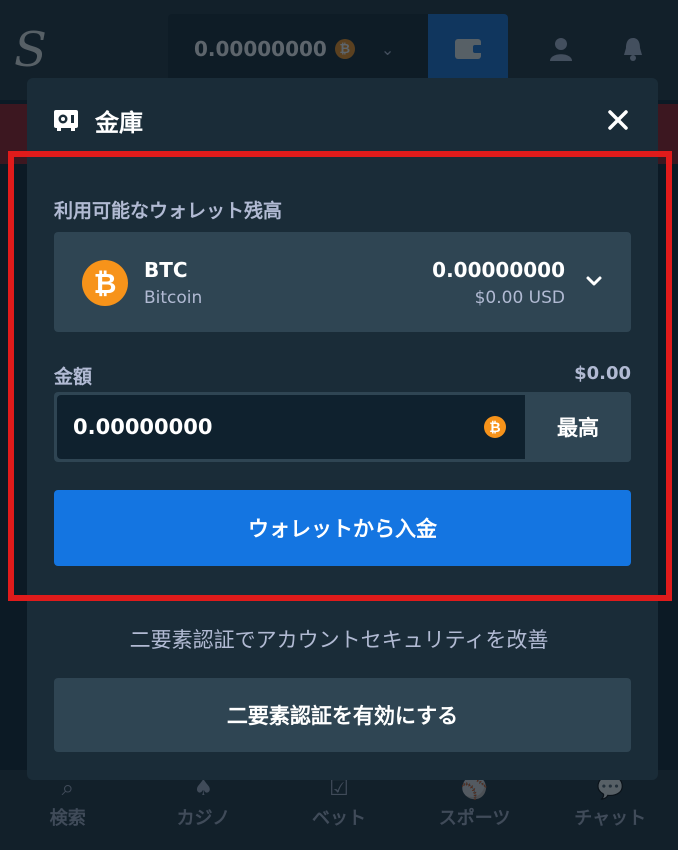 The image size is (678, 850). Describe the element at coordinates (166, 270) in the screenshot. I see `currency-code: BTC` at that location.